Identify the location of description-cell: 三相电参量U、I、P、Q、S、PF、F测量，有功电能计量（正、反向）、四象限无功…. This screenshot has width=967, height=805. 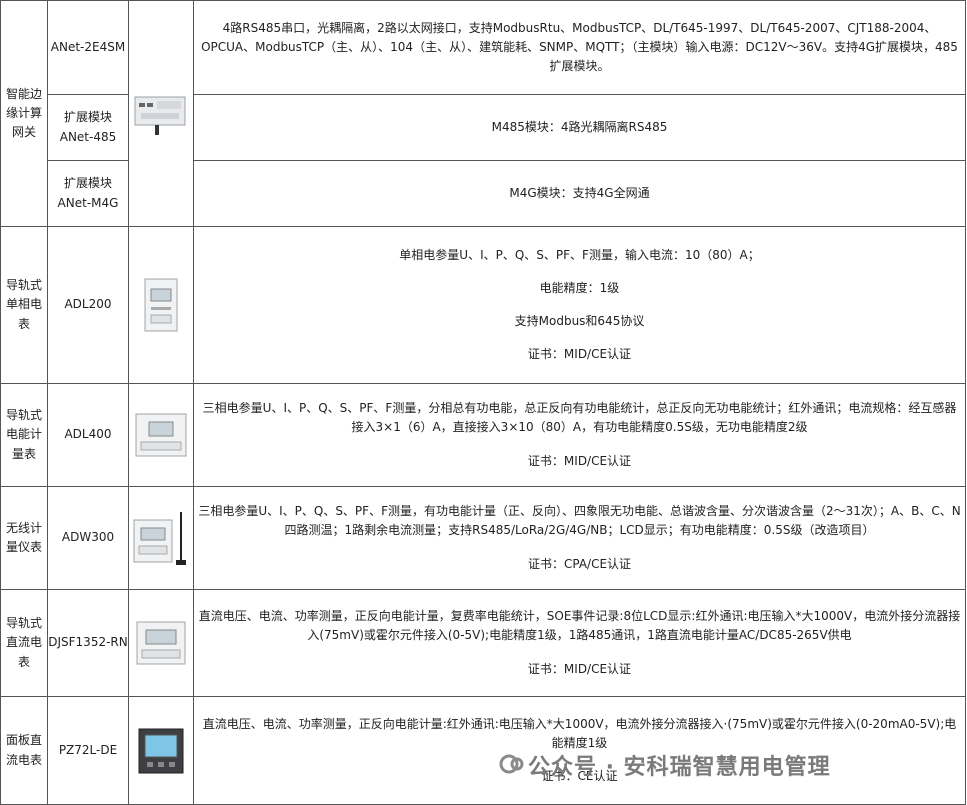
(579, 538).